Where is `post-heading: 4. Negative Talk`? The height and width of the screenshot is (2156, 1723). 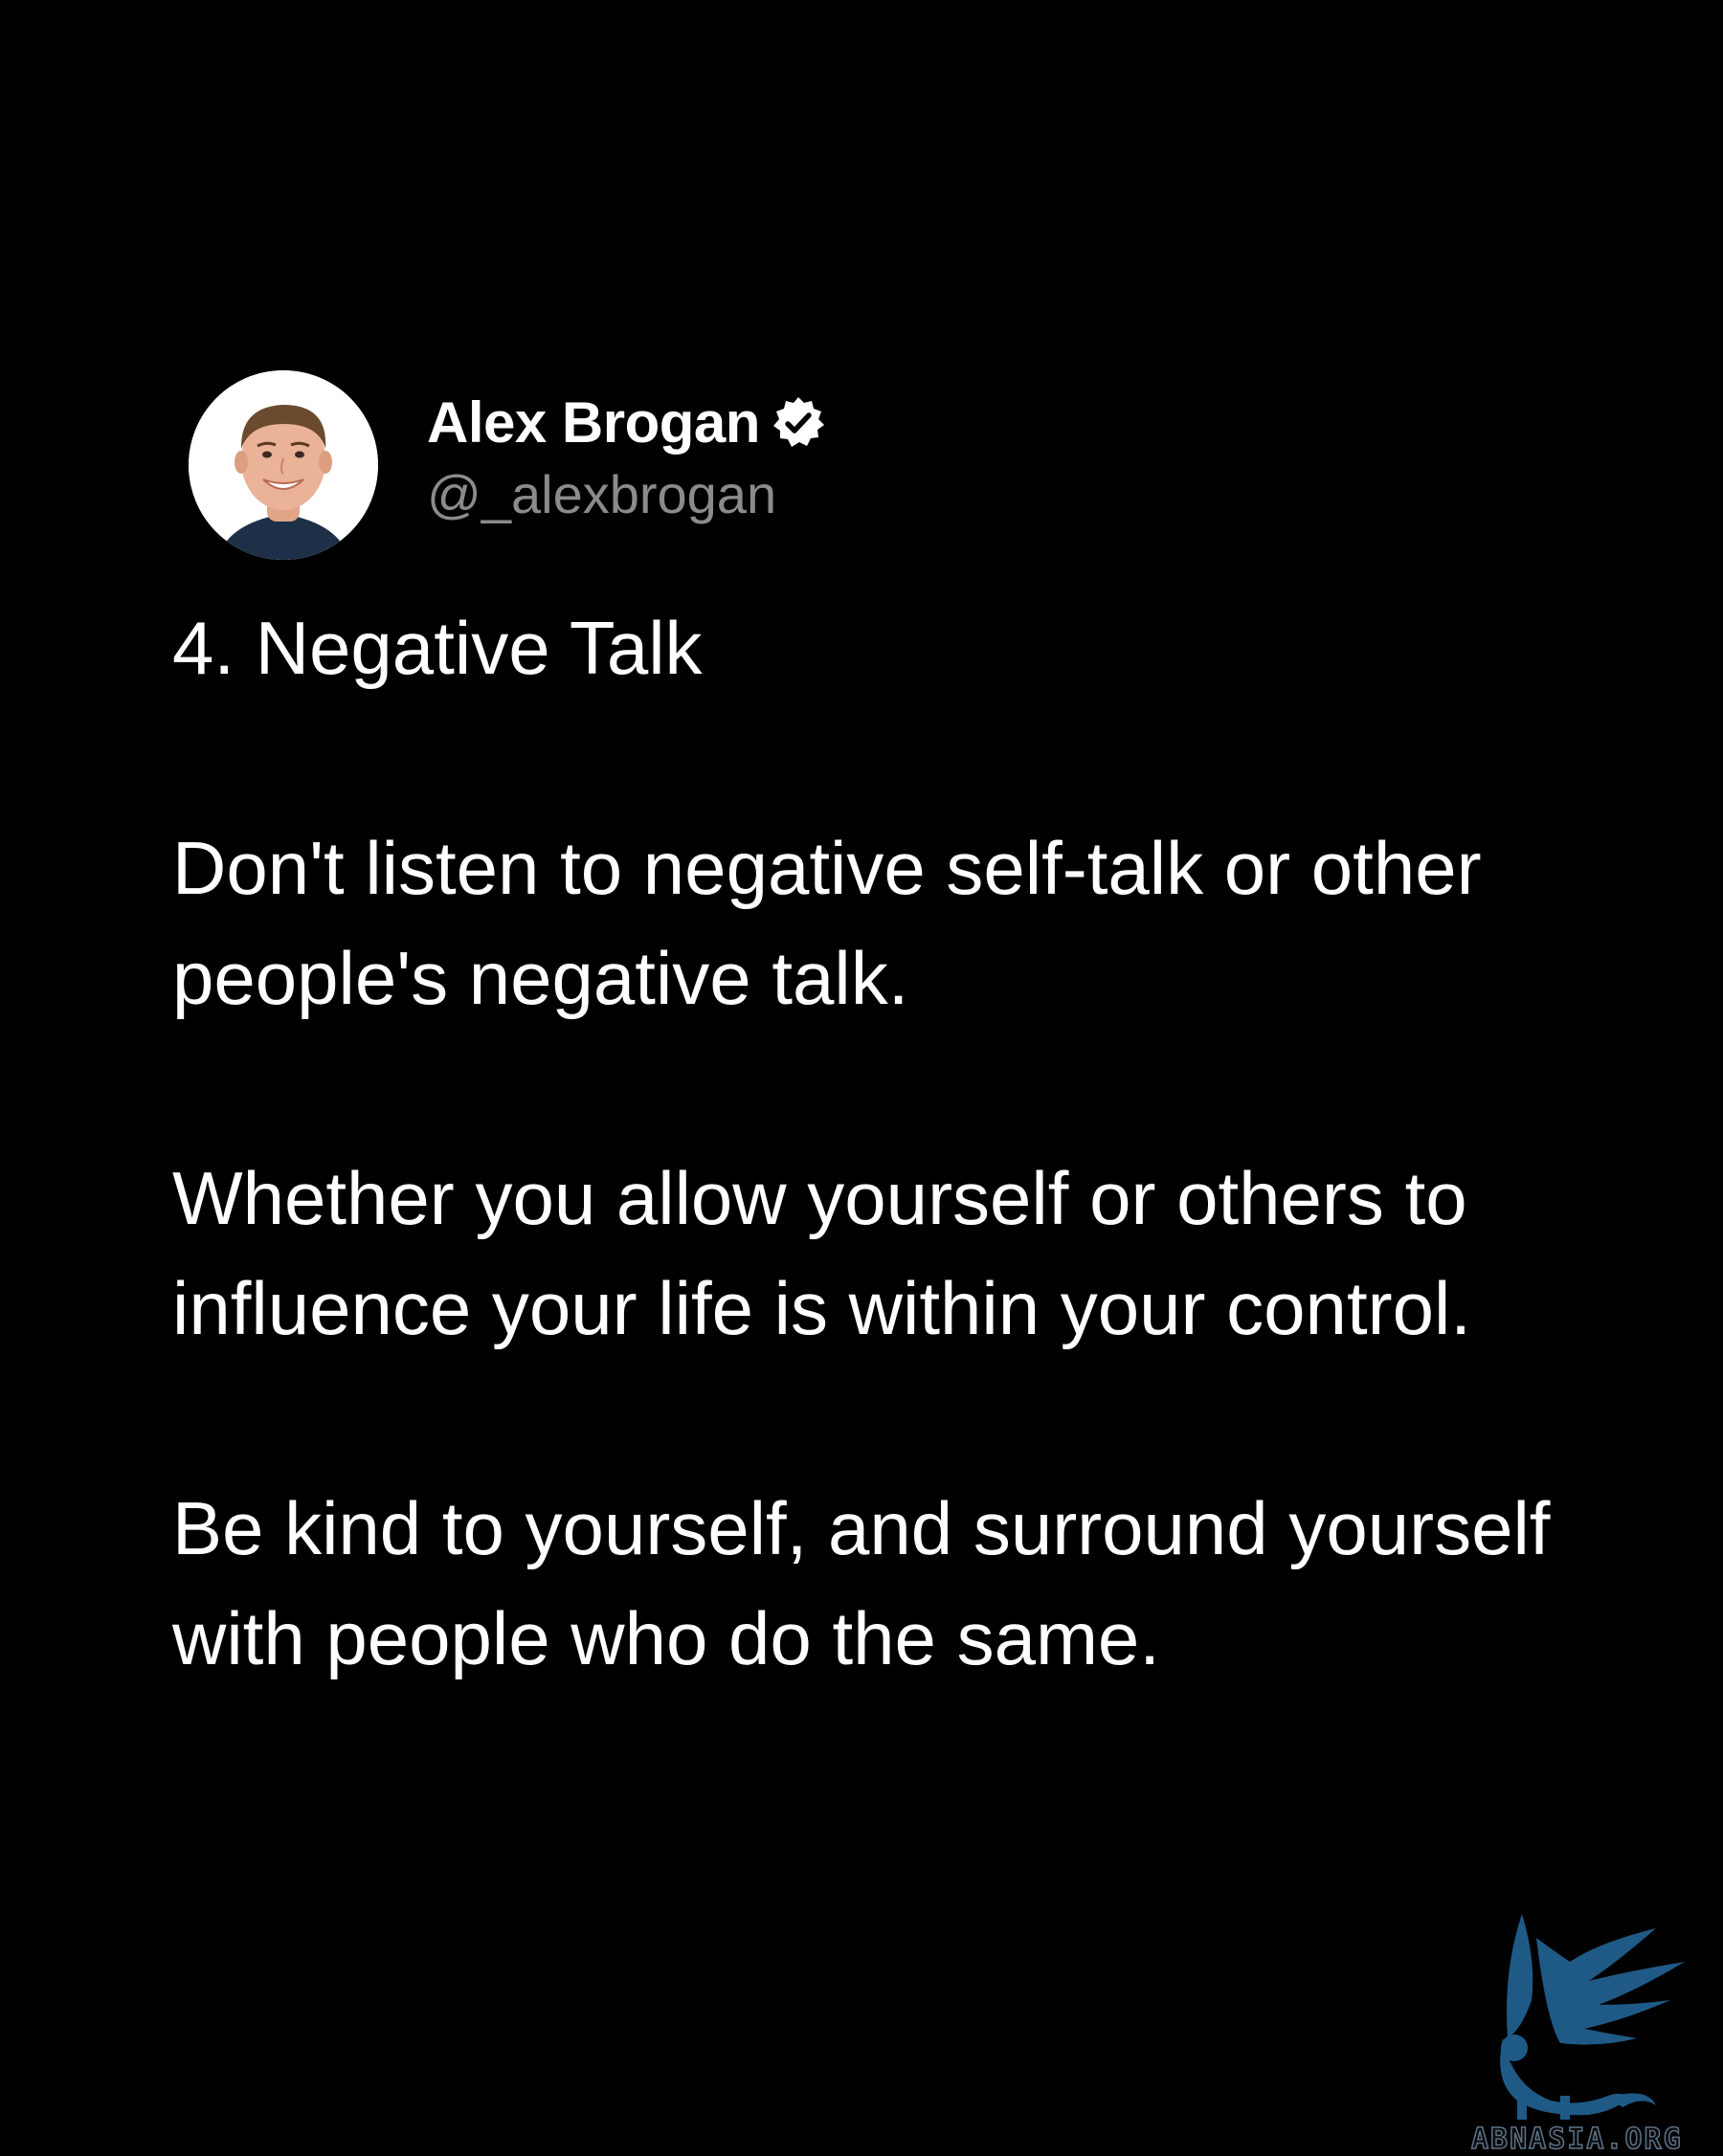
post-heading: 4. Negative Talk is located at coordinates (437, 648).